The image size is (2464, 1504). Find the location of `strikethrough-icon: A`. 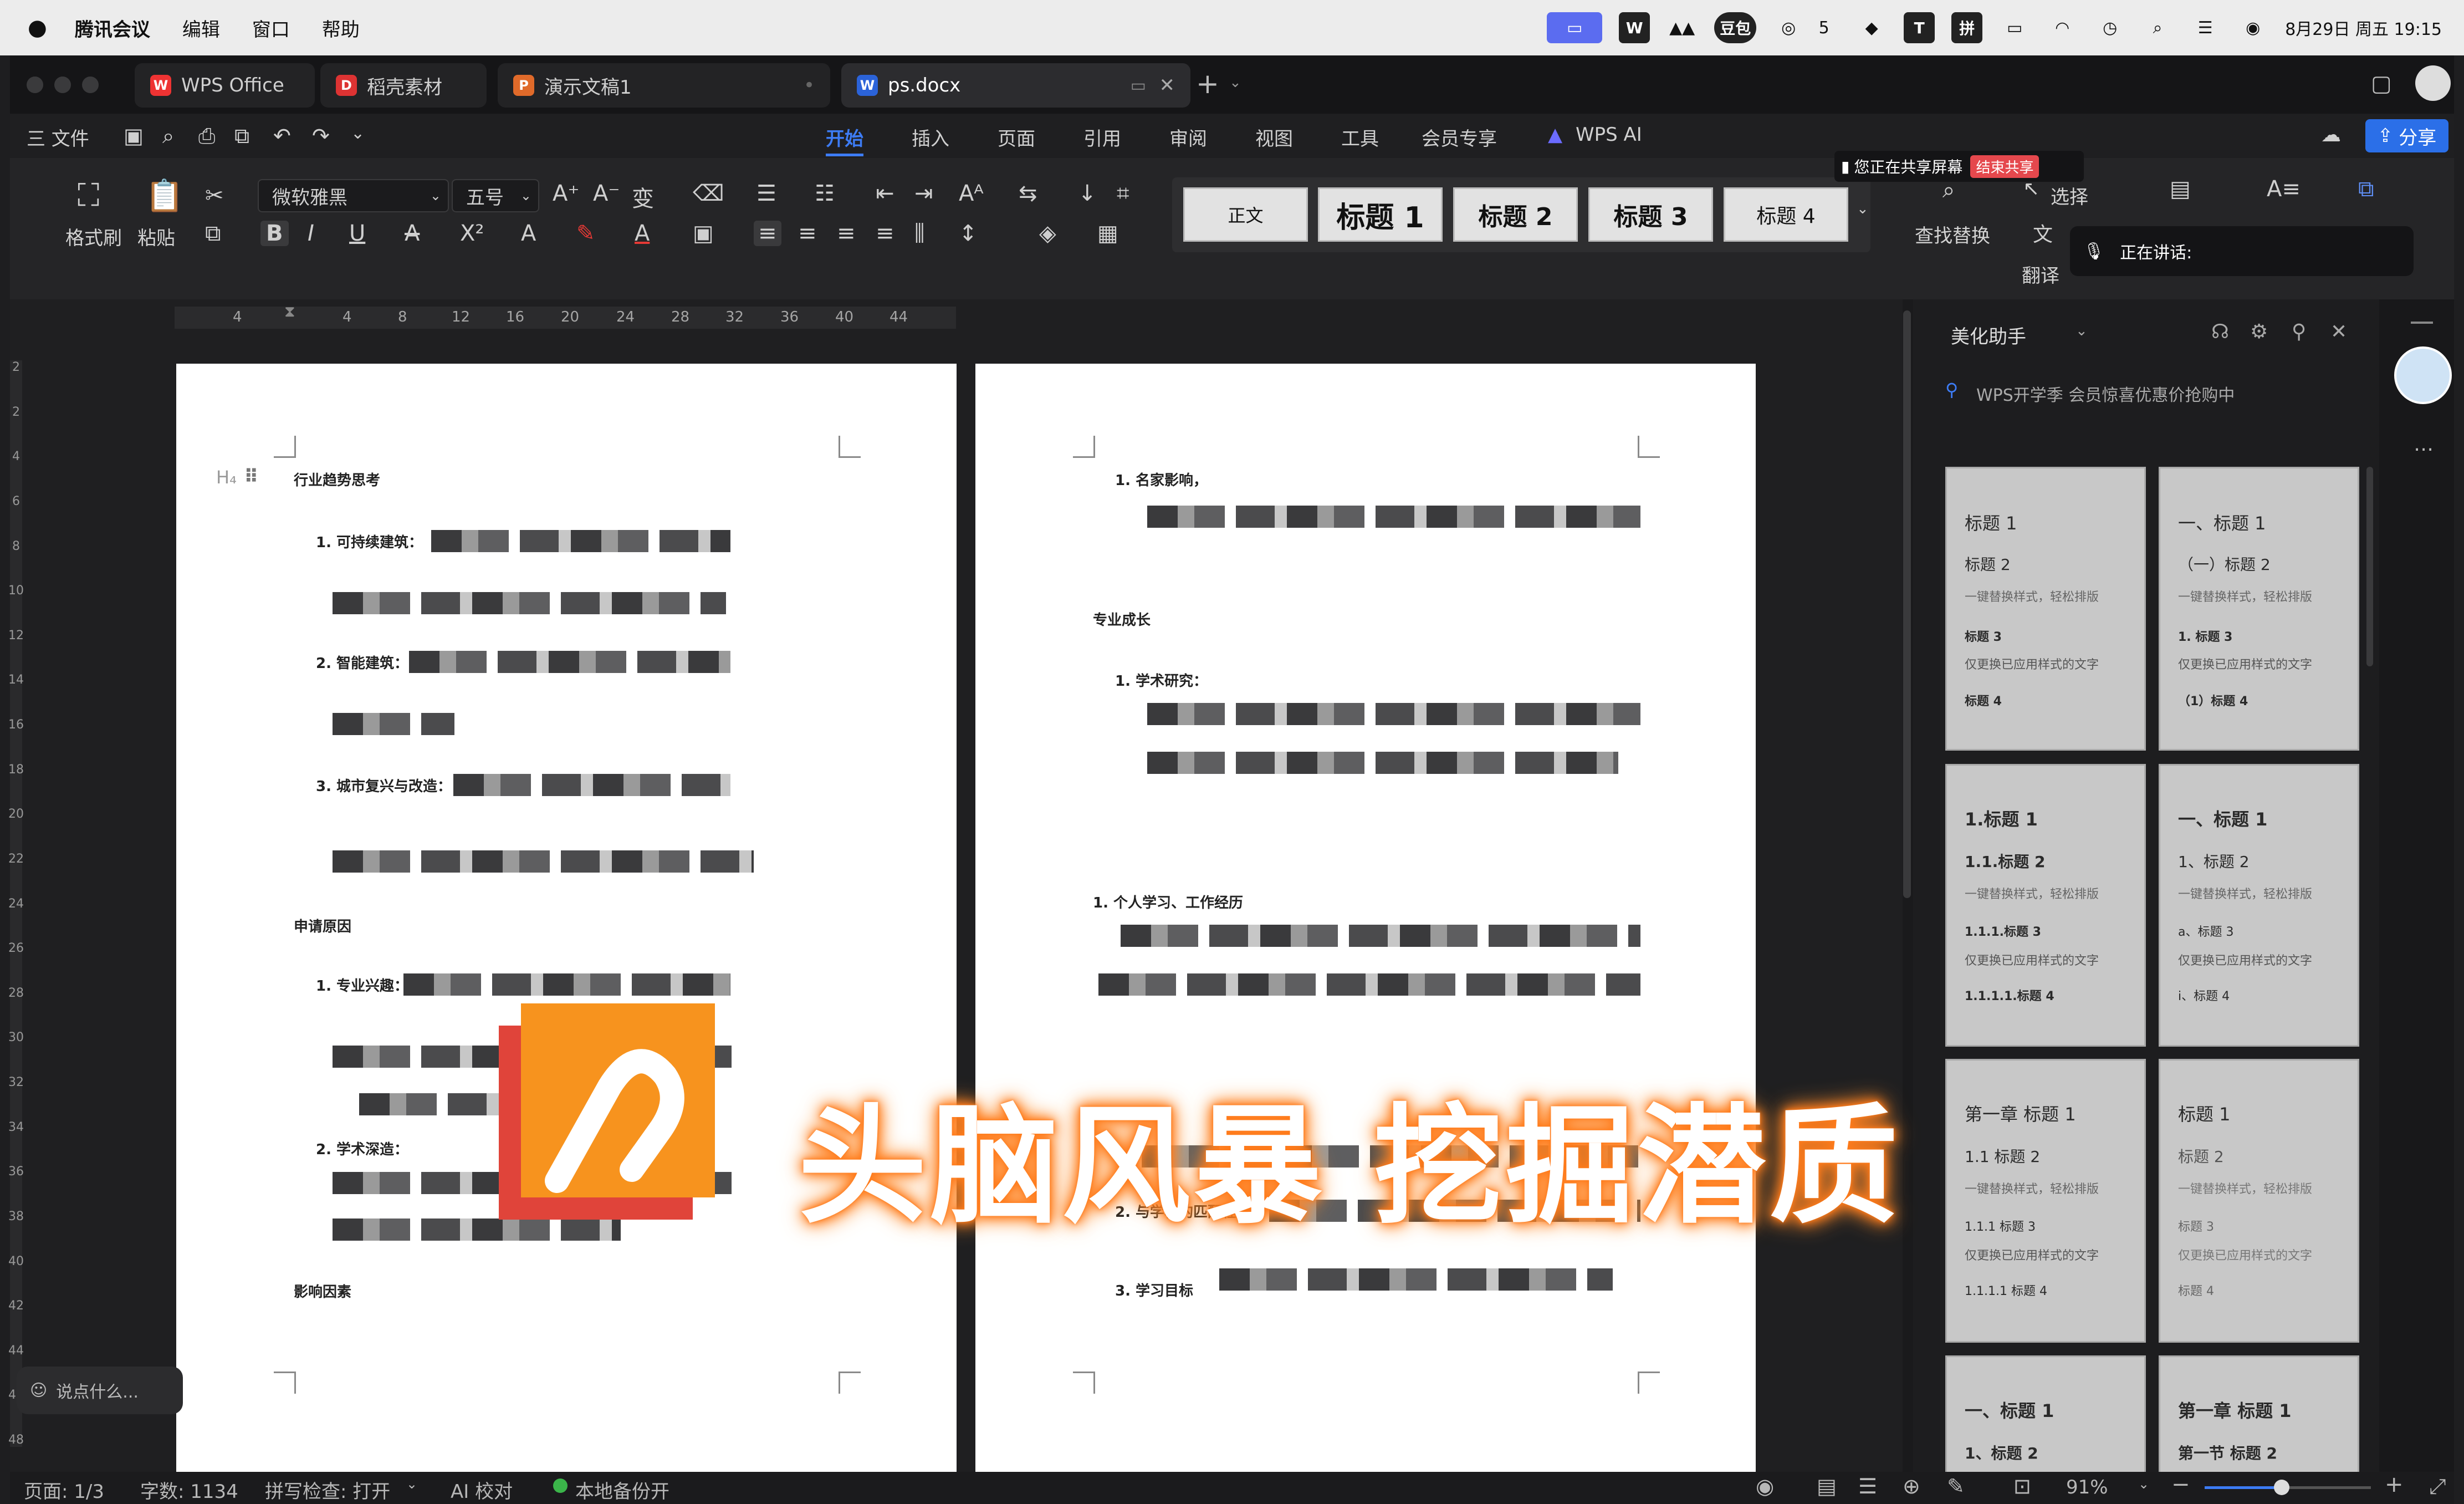

strikethrough-icon: A is located at coordinates (412, 233).